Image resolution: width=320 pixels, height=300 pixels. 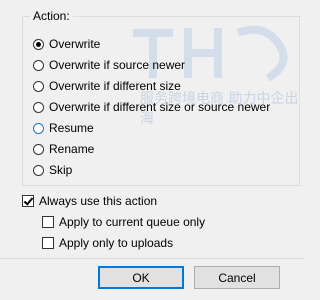 I want to click on ok-button: OK, so click(x=141, y=277).